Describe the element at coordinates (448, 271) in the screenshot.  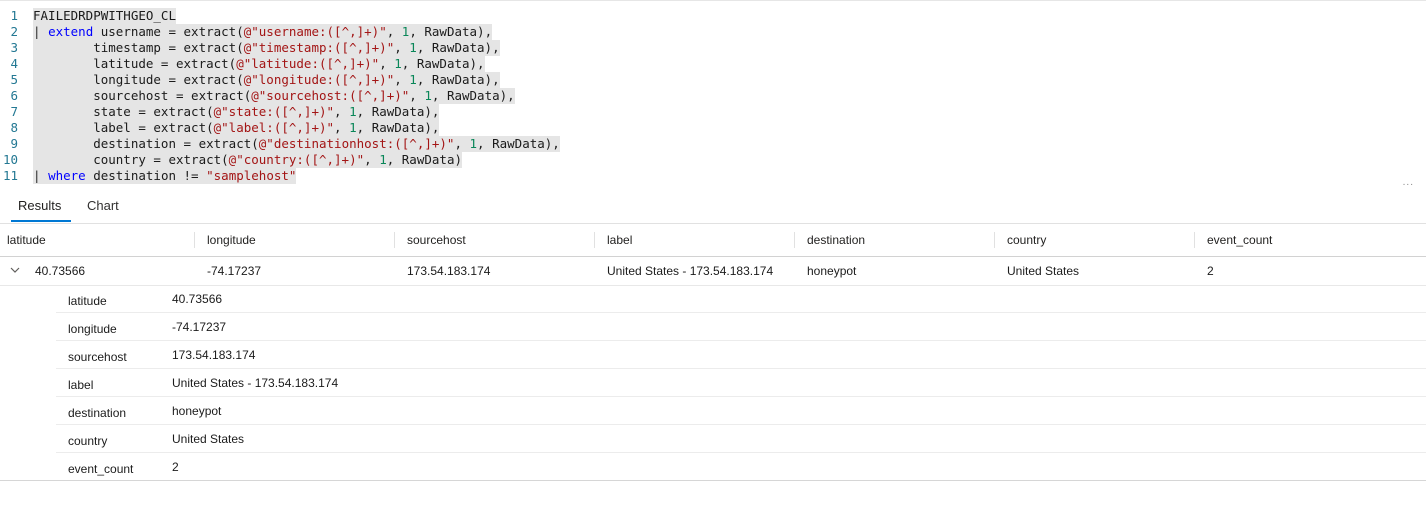
I see `cell-sourcehost: 173.54.183.174` at that location.